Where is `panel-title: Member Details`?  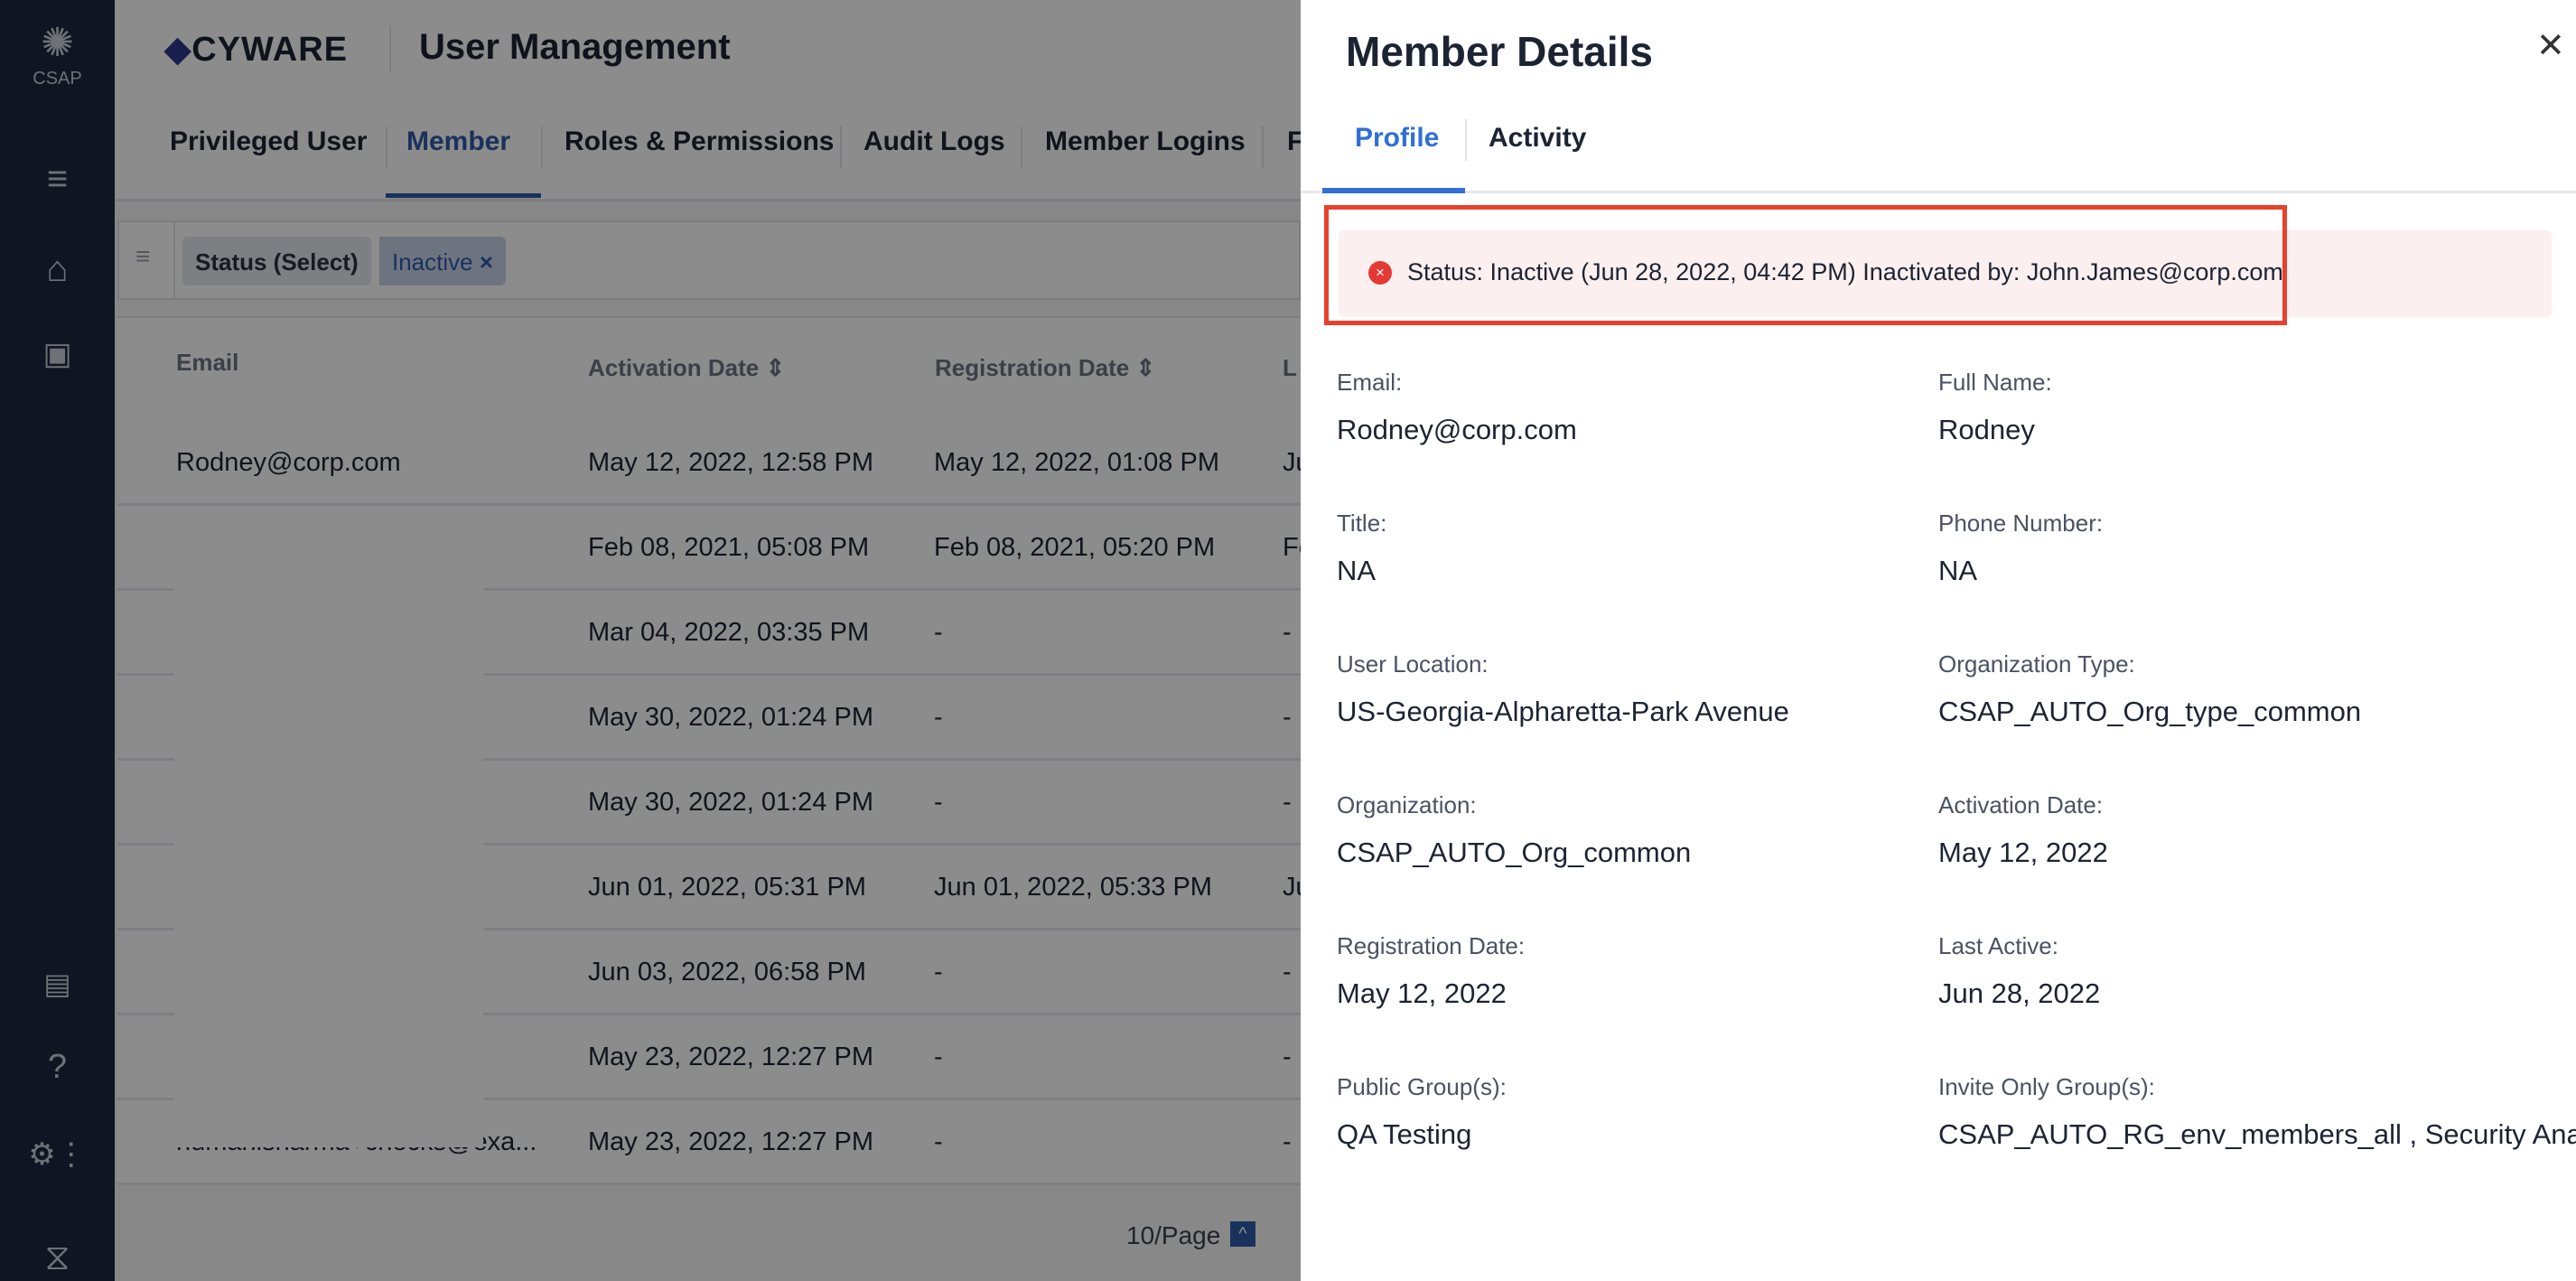 panel-title: Member Details is located at coordinates (1500, 51).